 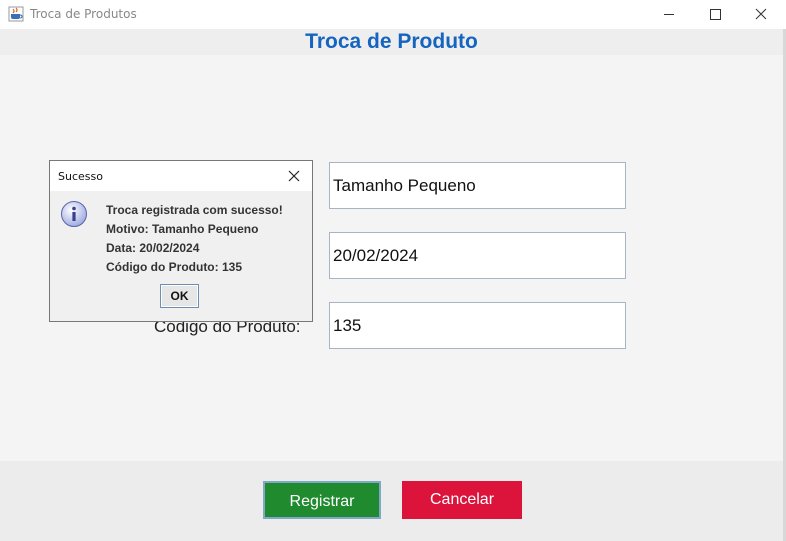 What do you see at coordinates (182, 229) in the screenshot?
I see `dialog-message-line: Motivo: Tamanho Pequeno` at bounding box center [182, 229].